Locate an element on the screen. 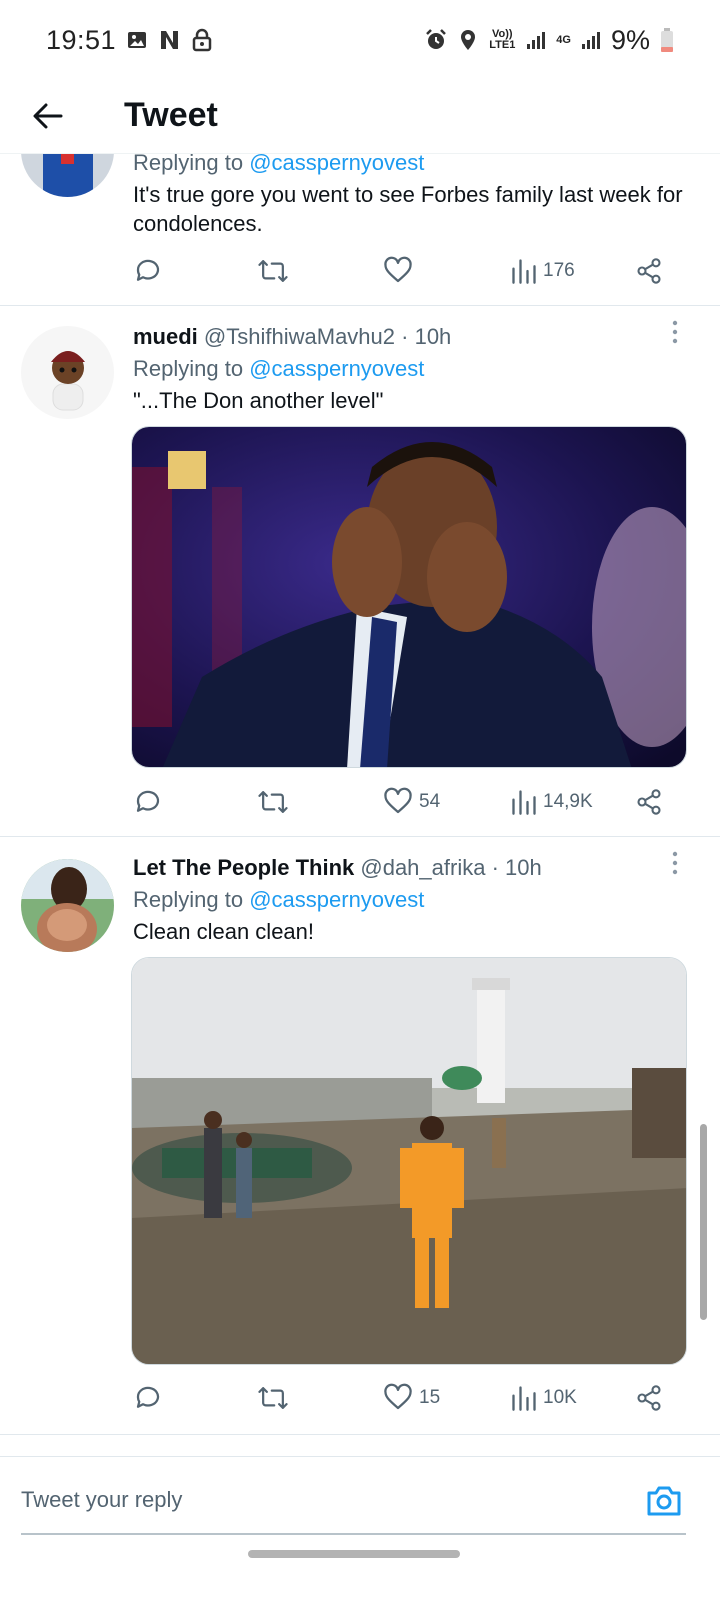  page-title: Tweet is located at coordinates (171, 115).